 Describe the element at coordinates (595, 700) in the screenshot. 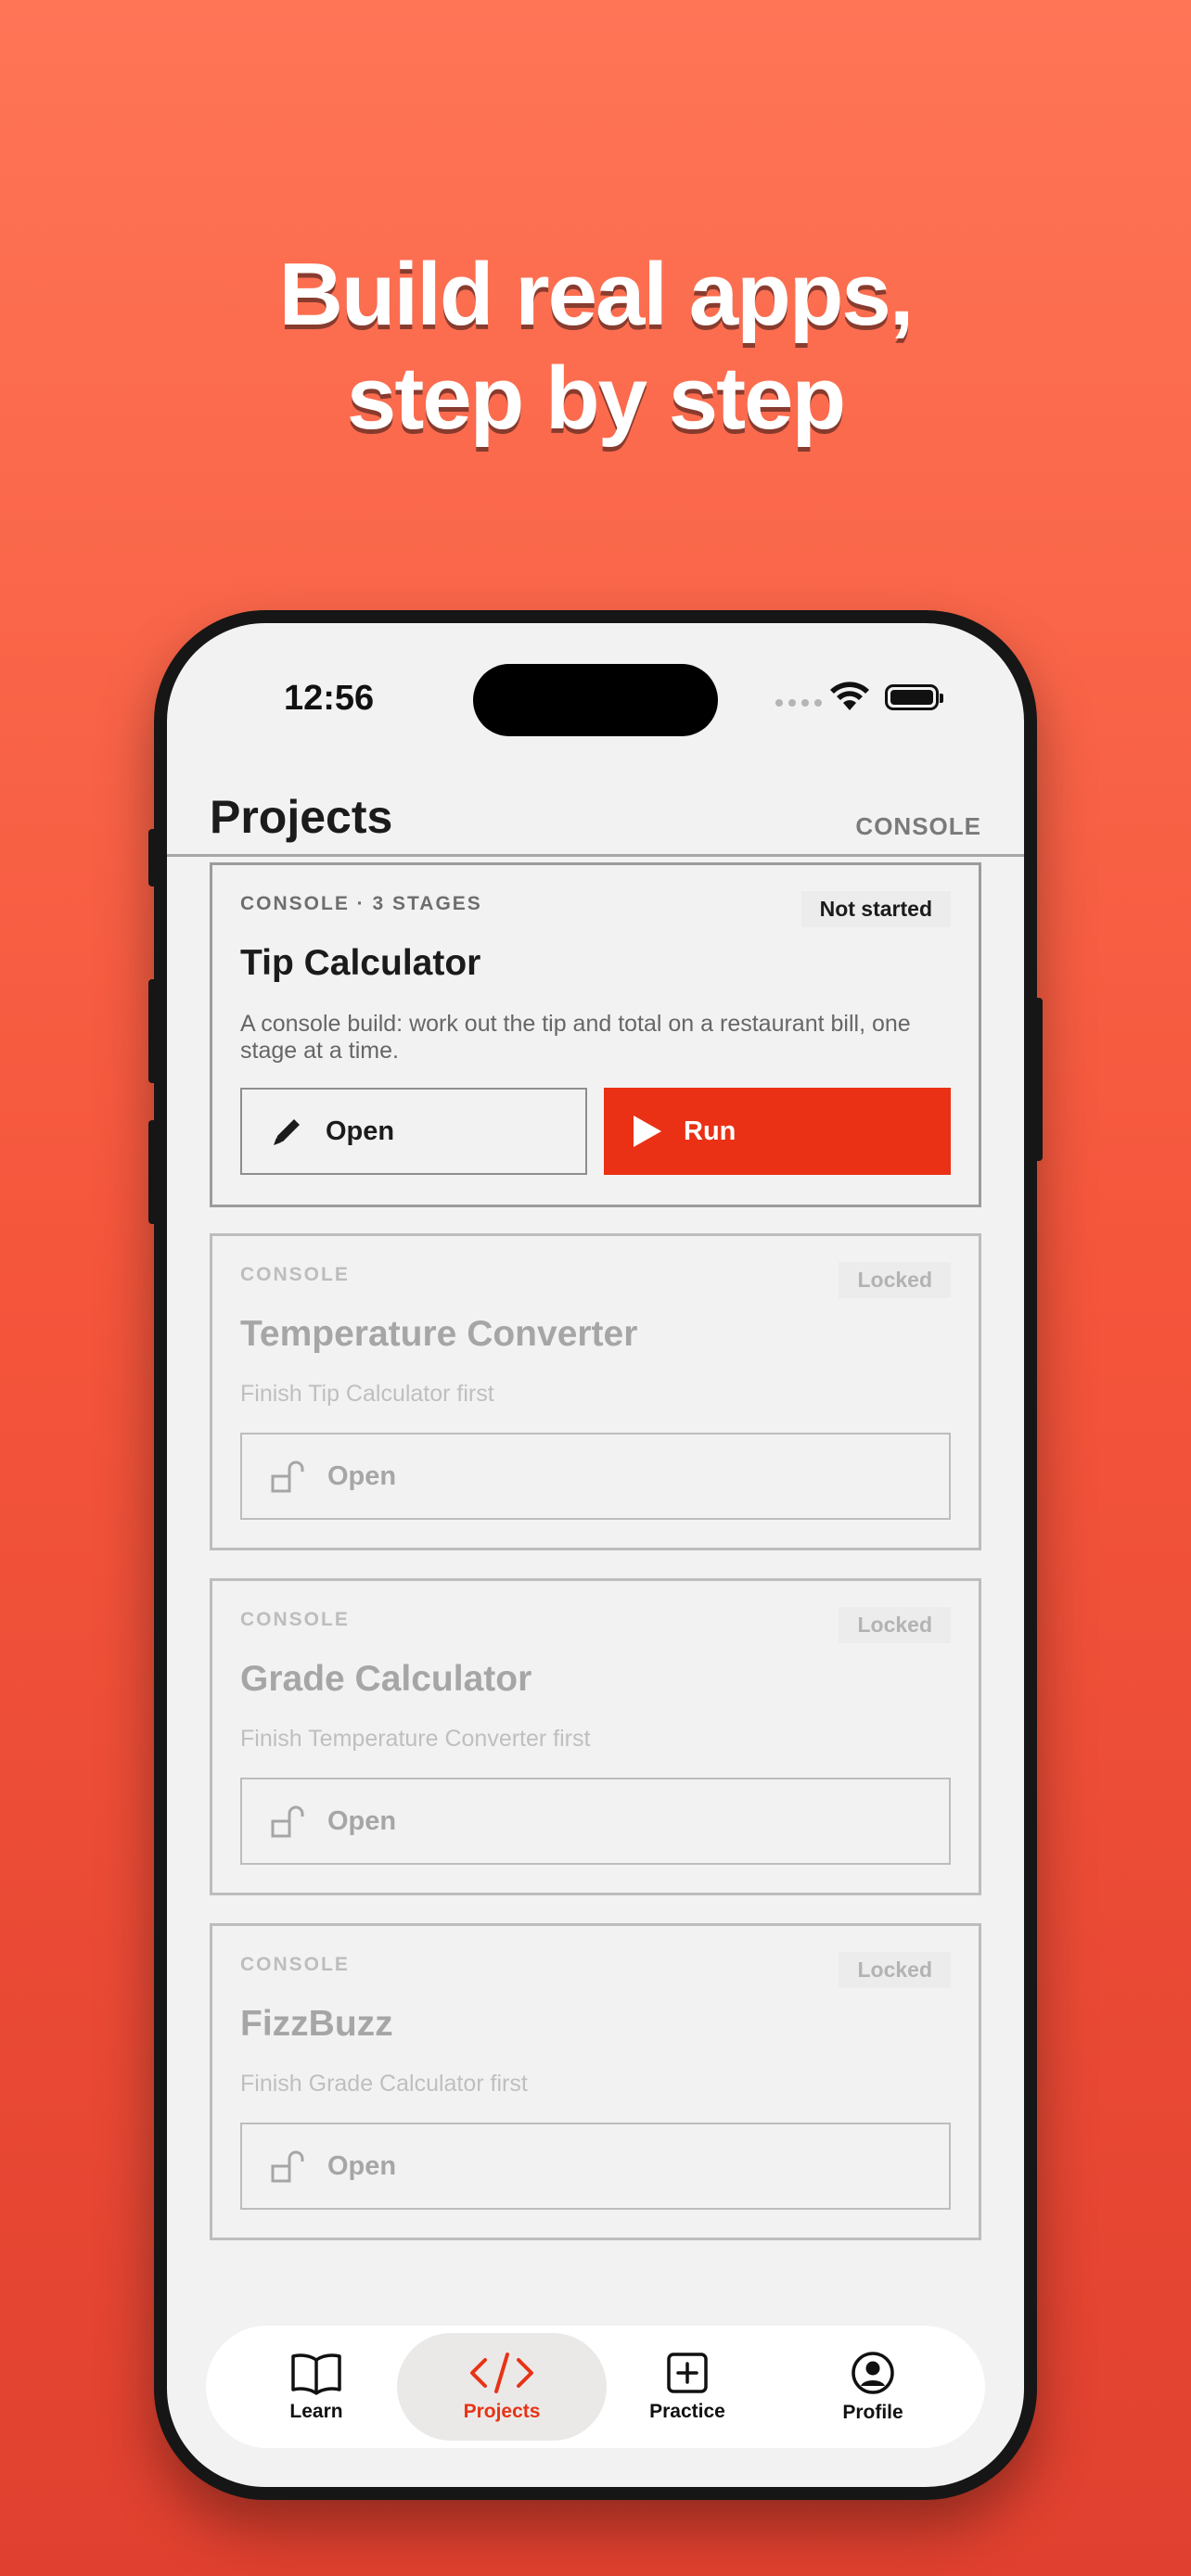

I see `dynamic-island` at that location.